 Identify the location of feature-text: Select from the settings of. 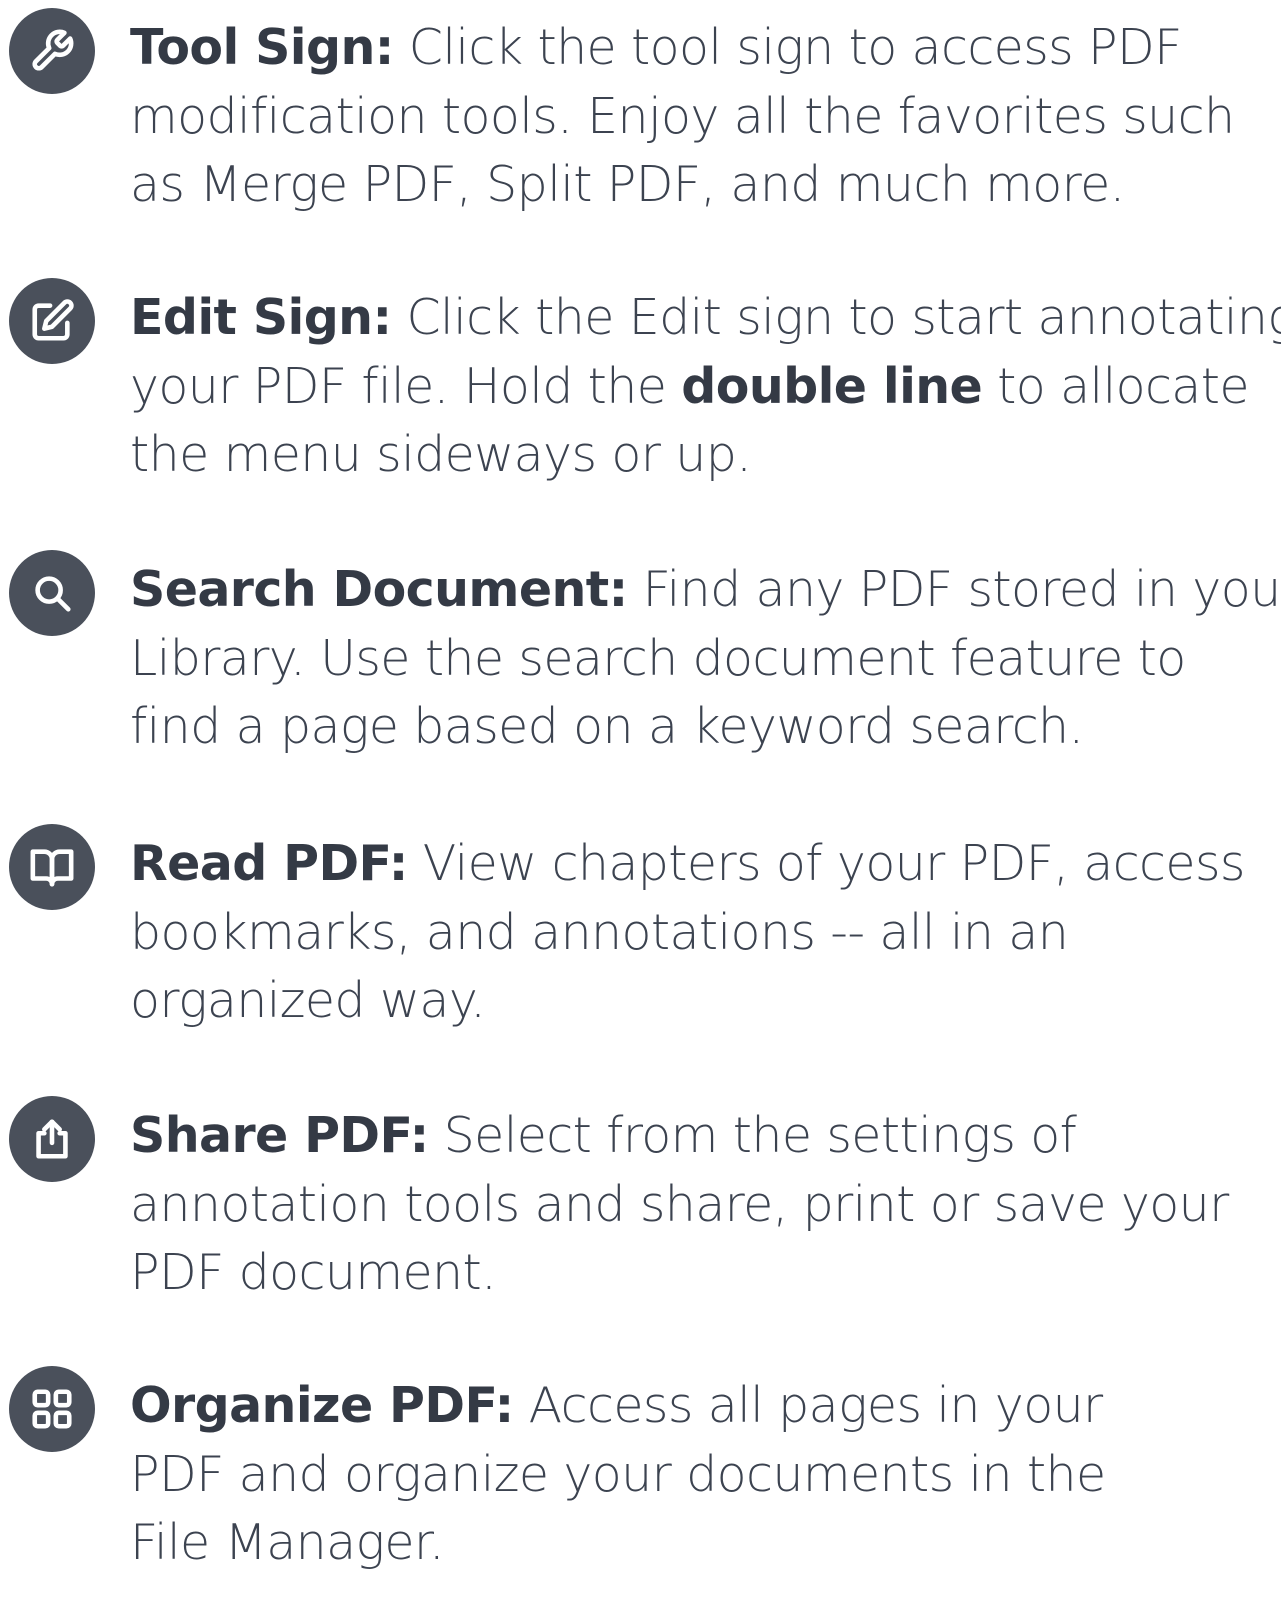
(752, 1135).